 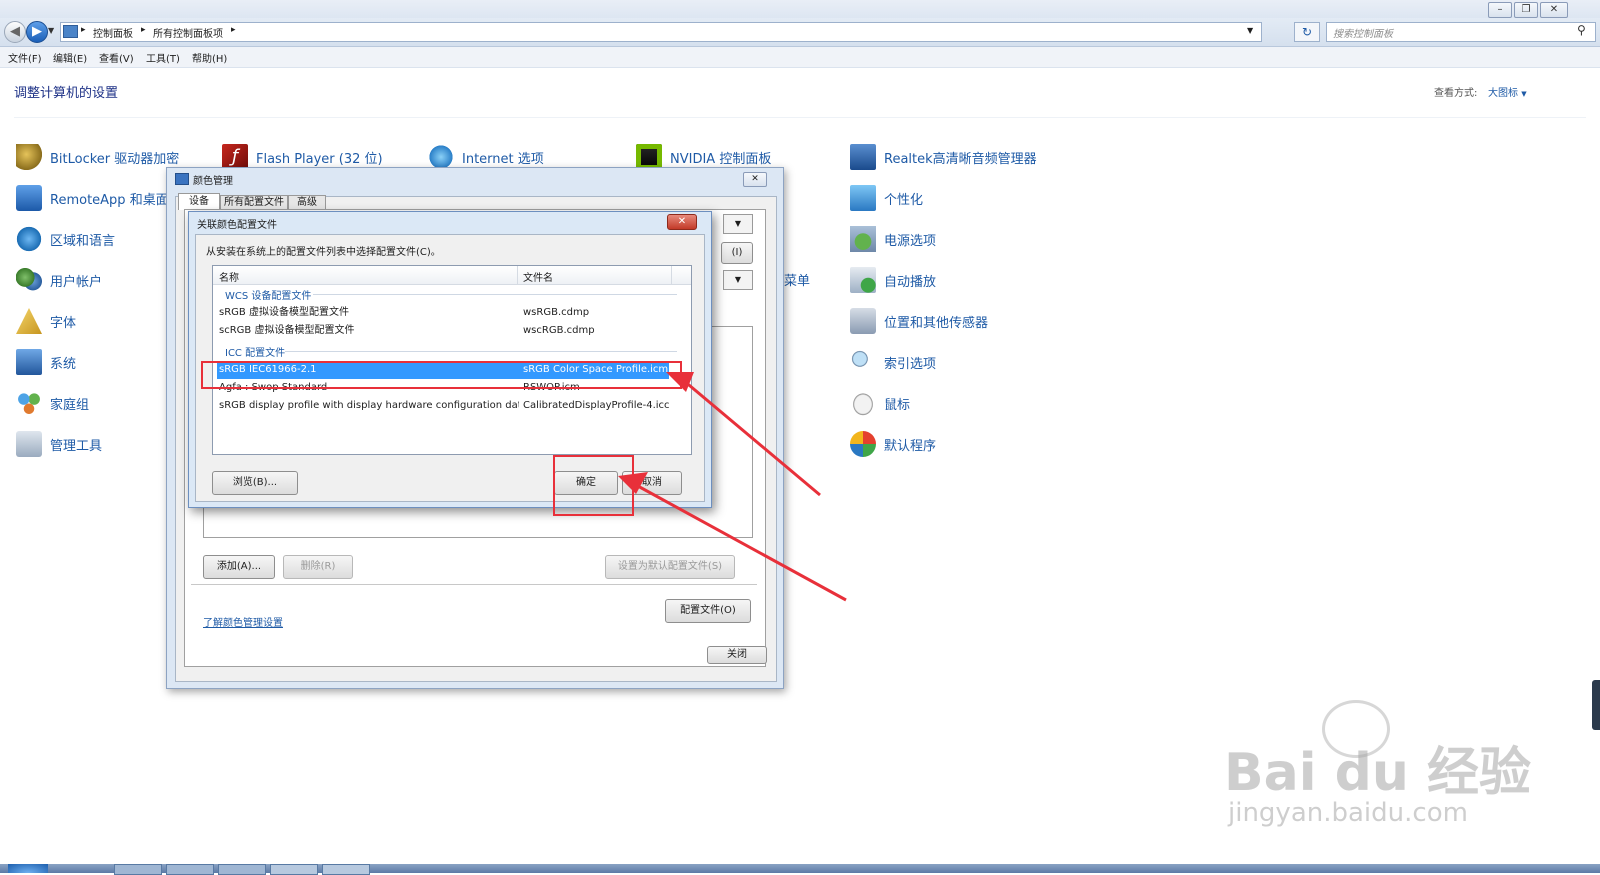 What do you see at coordinates (800, 869) in the screenshot?
I see `taskbar` at bounding box center [800, 869].